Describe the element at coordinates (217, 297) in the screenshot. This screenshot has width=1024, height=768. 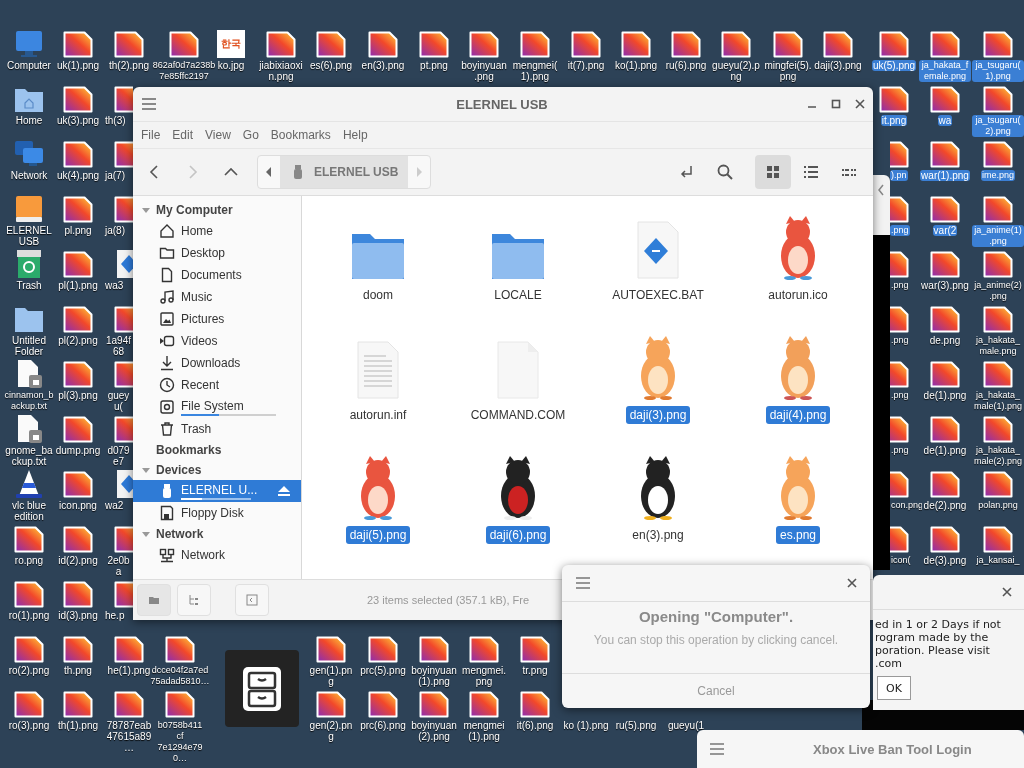
I see `sidebar-item: Music` at that location.